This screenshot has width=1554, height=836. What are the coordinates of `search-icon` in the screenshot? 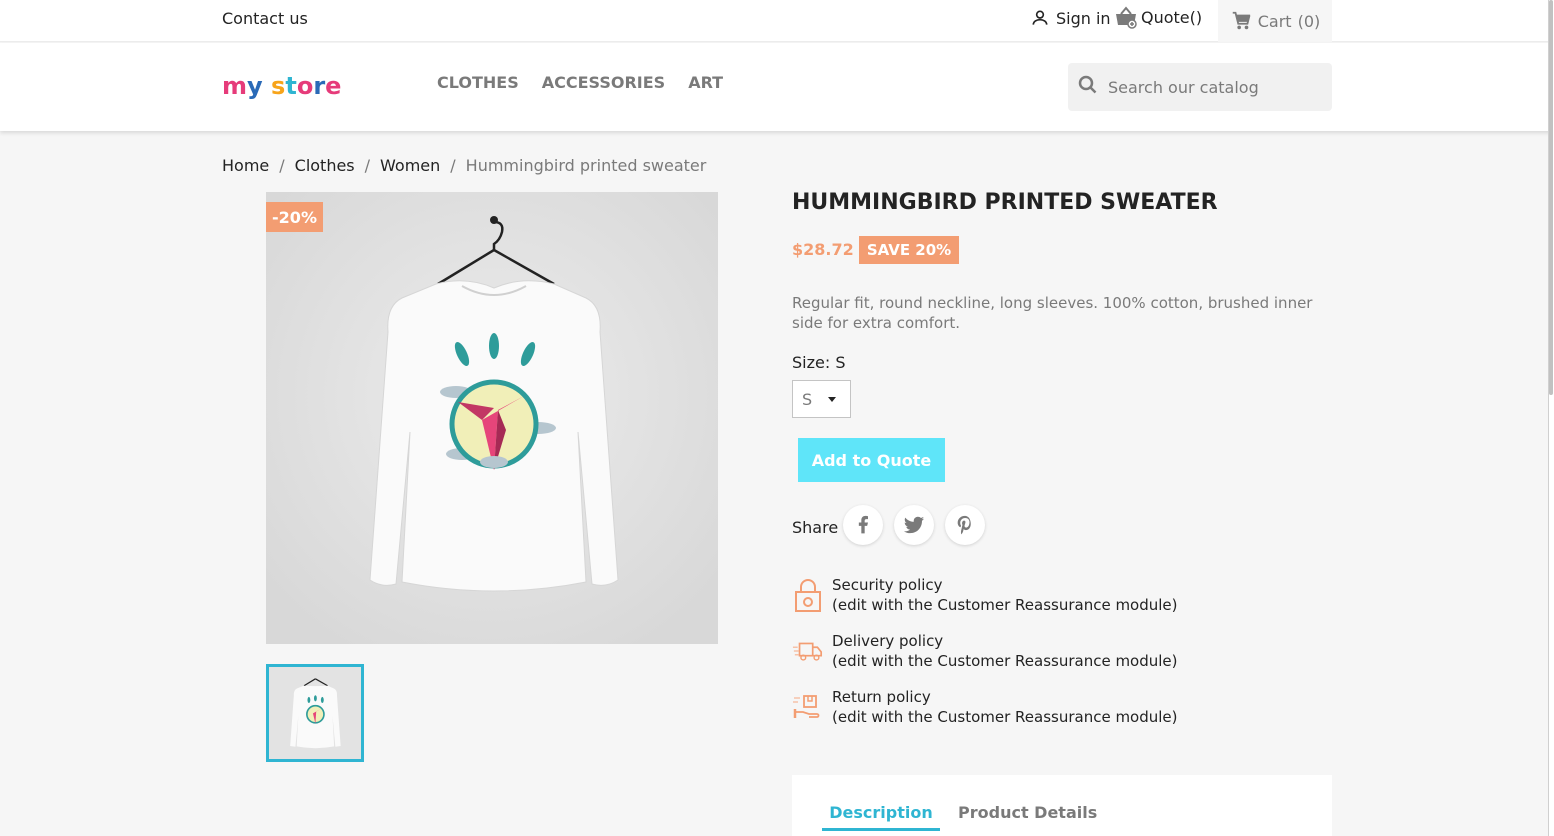 It's located at (1088, 85).